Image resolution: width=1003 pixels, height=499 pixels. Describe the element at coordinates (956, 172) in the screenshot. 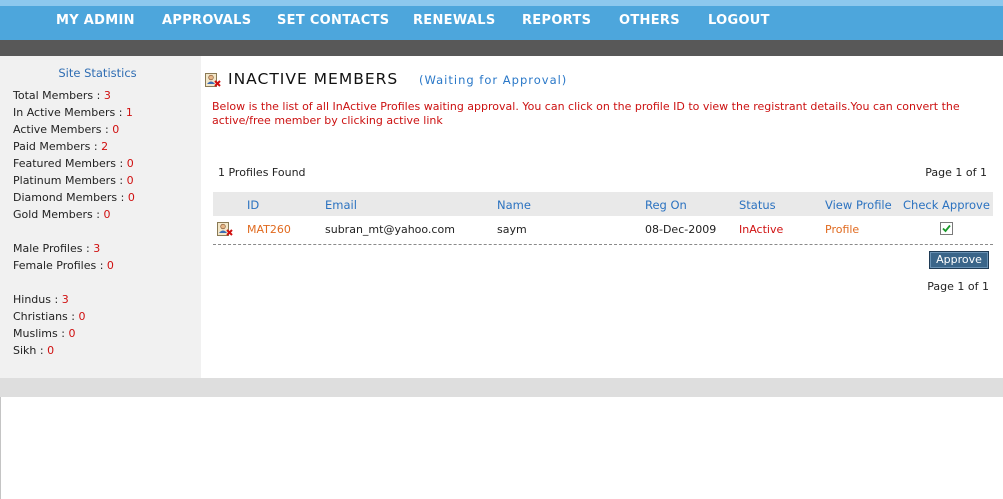

I see `page-info-top: Page 1 of 1` at that location.